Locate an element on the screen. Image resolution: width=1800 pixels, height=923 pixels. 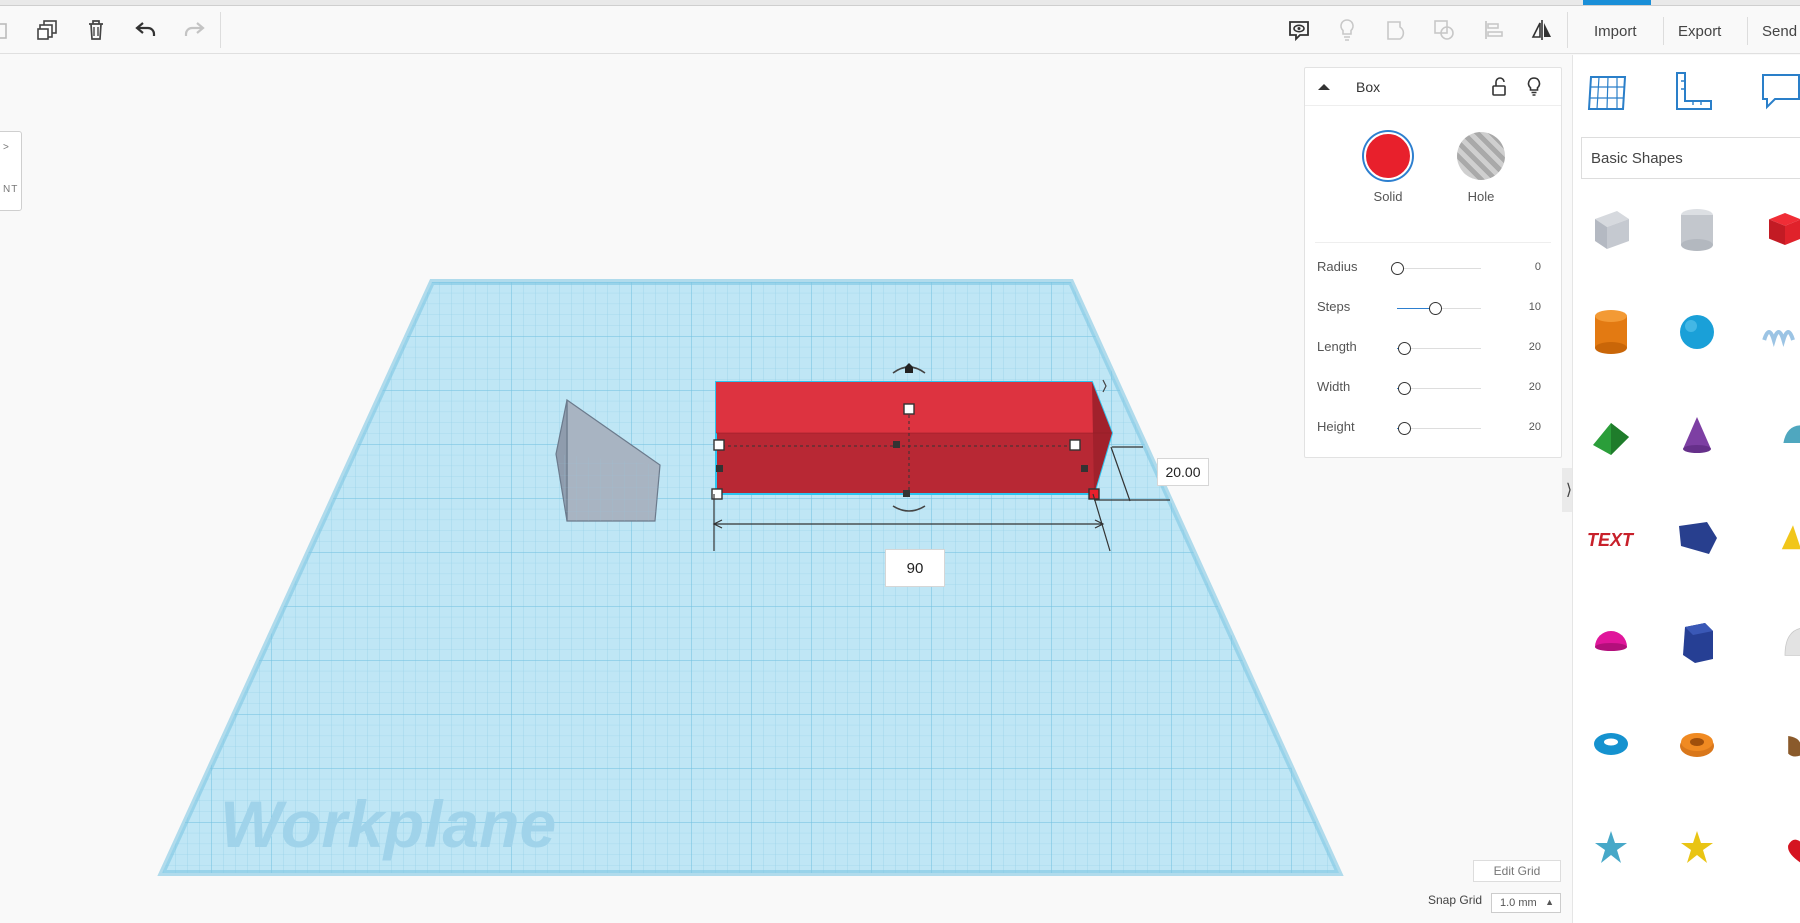
shape-scribble is located at coordinates (1776, 332).